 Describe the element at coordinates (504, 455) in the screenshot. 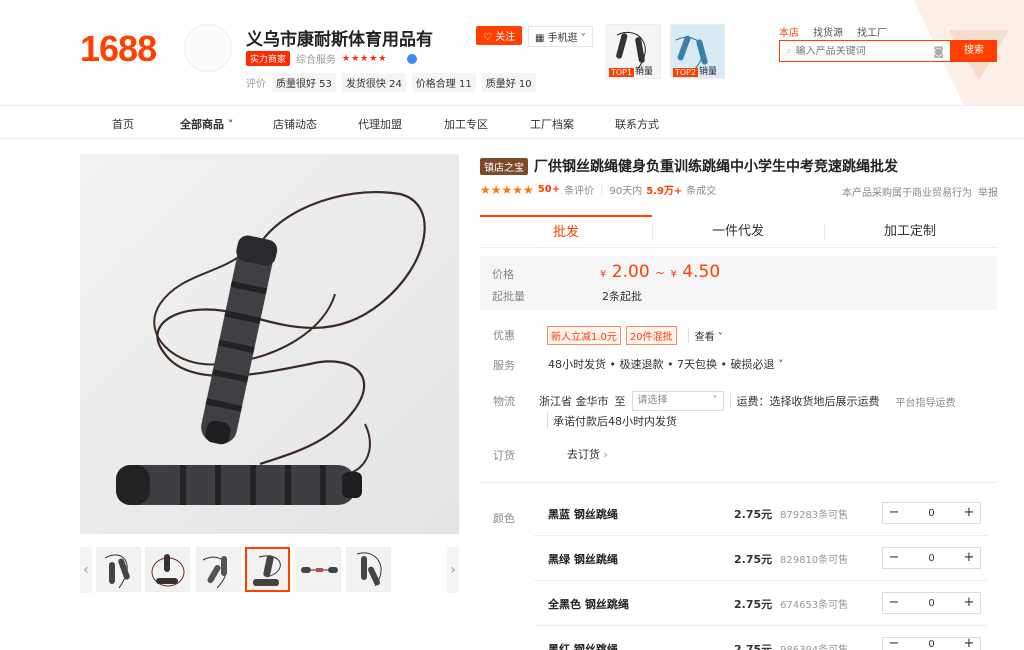

I see `order-label: 订货` at that location.